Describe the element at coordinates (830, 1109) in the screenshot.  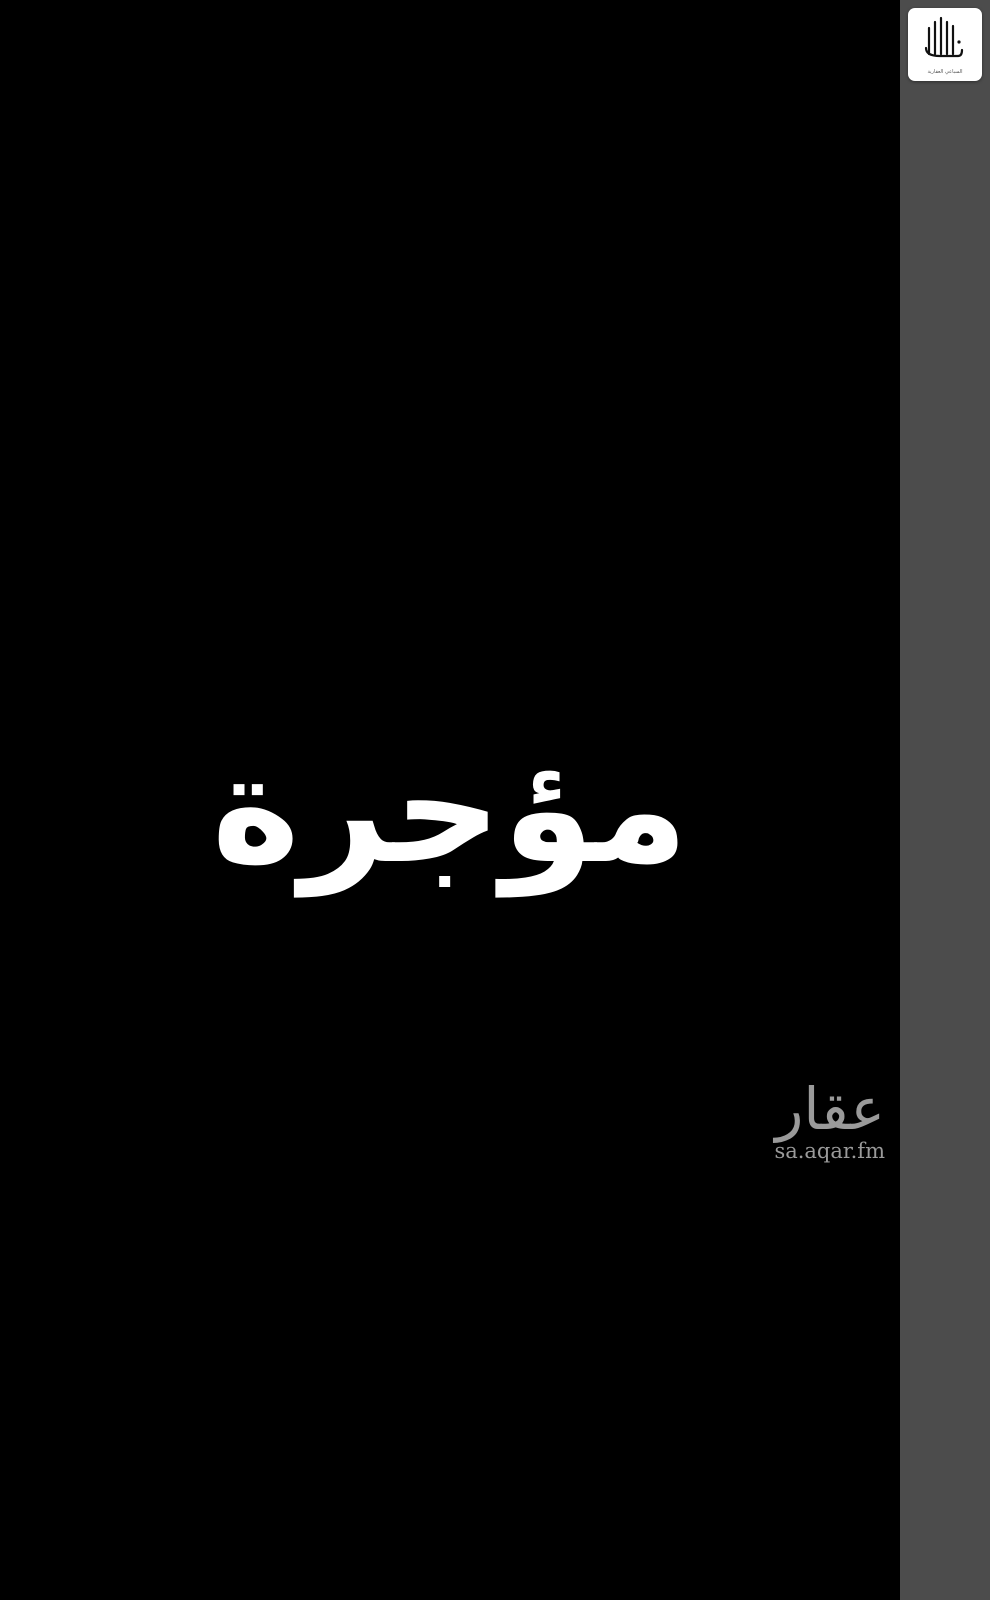
I see `watermark-arabic-text: عقار` at that location.